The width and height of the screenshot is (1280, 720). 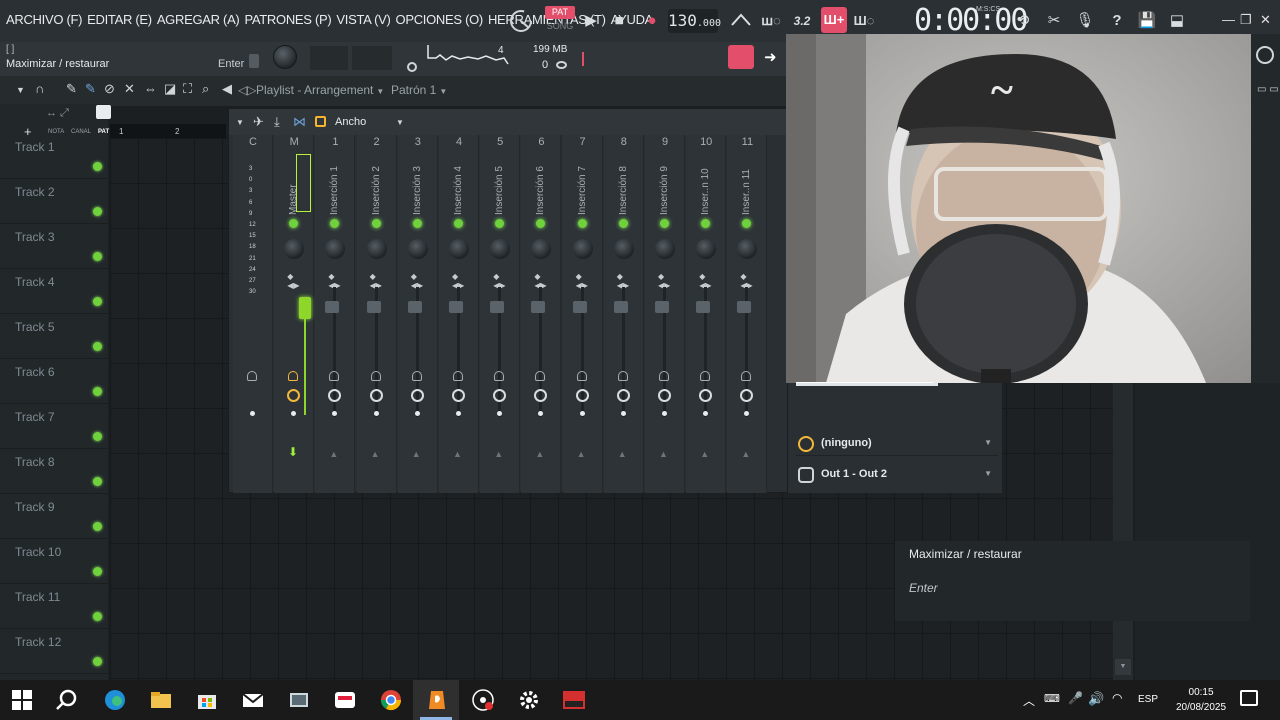 I want to click on cut-icon: ✂, so click(x=1054, y=21).